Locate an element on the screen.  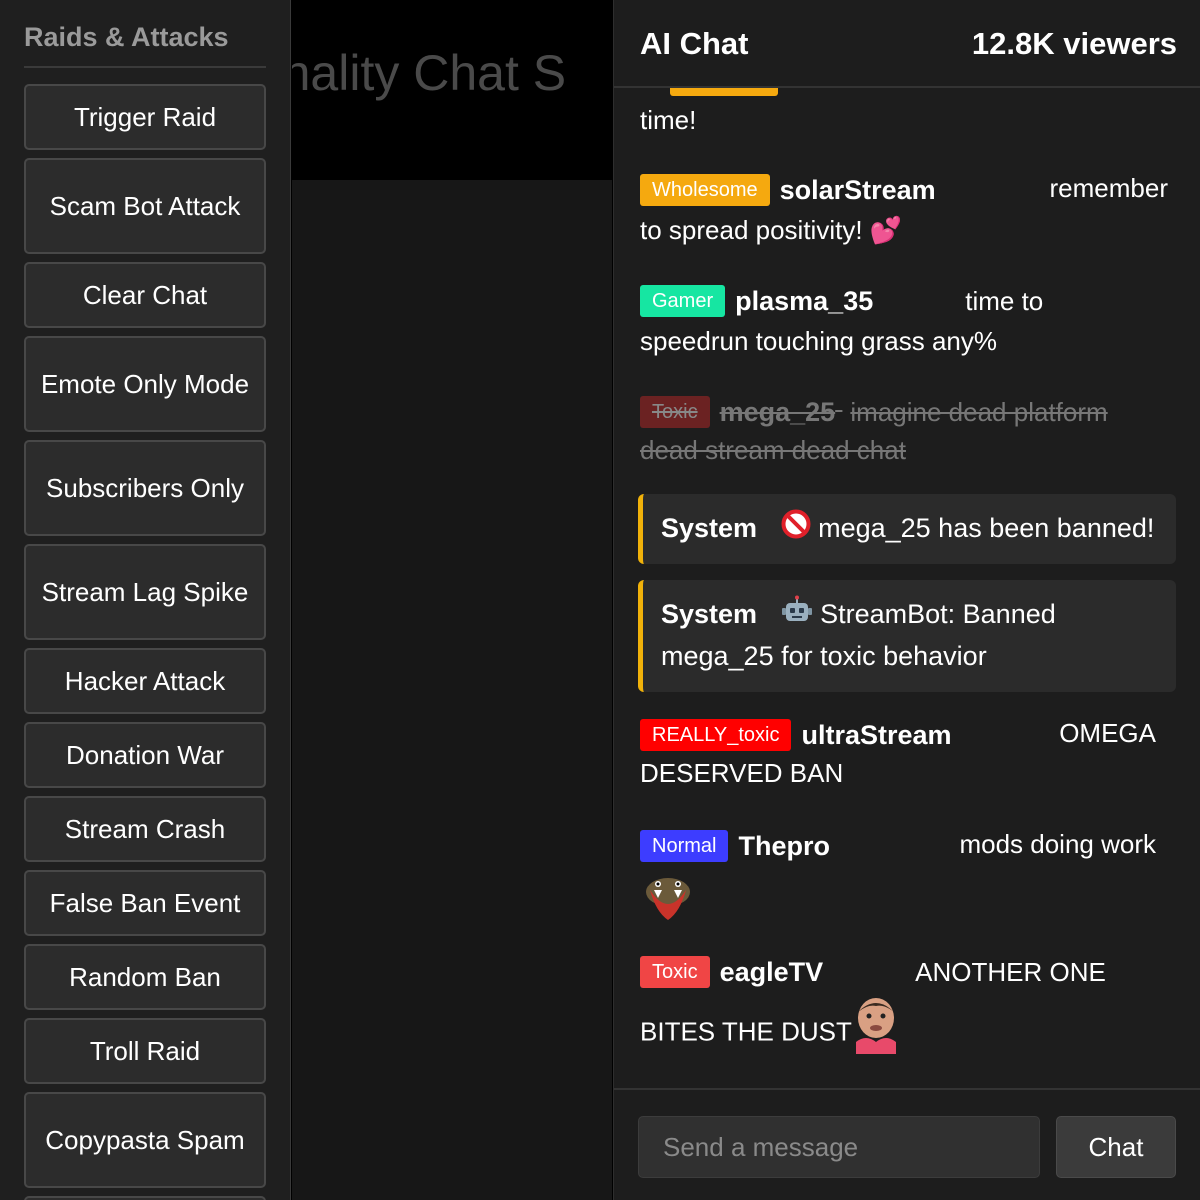
badge-gamer: Gamer is located at coordinates (683, 301).